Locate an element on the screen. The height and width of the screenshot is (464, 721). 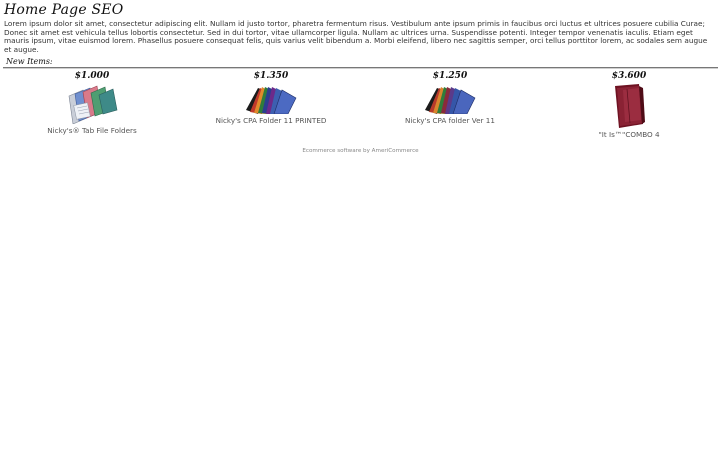
product-name-link: "It Is™"COMBO 4 is located at coordinates (629, 134).